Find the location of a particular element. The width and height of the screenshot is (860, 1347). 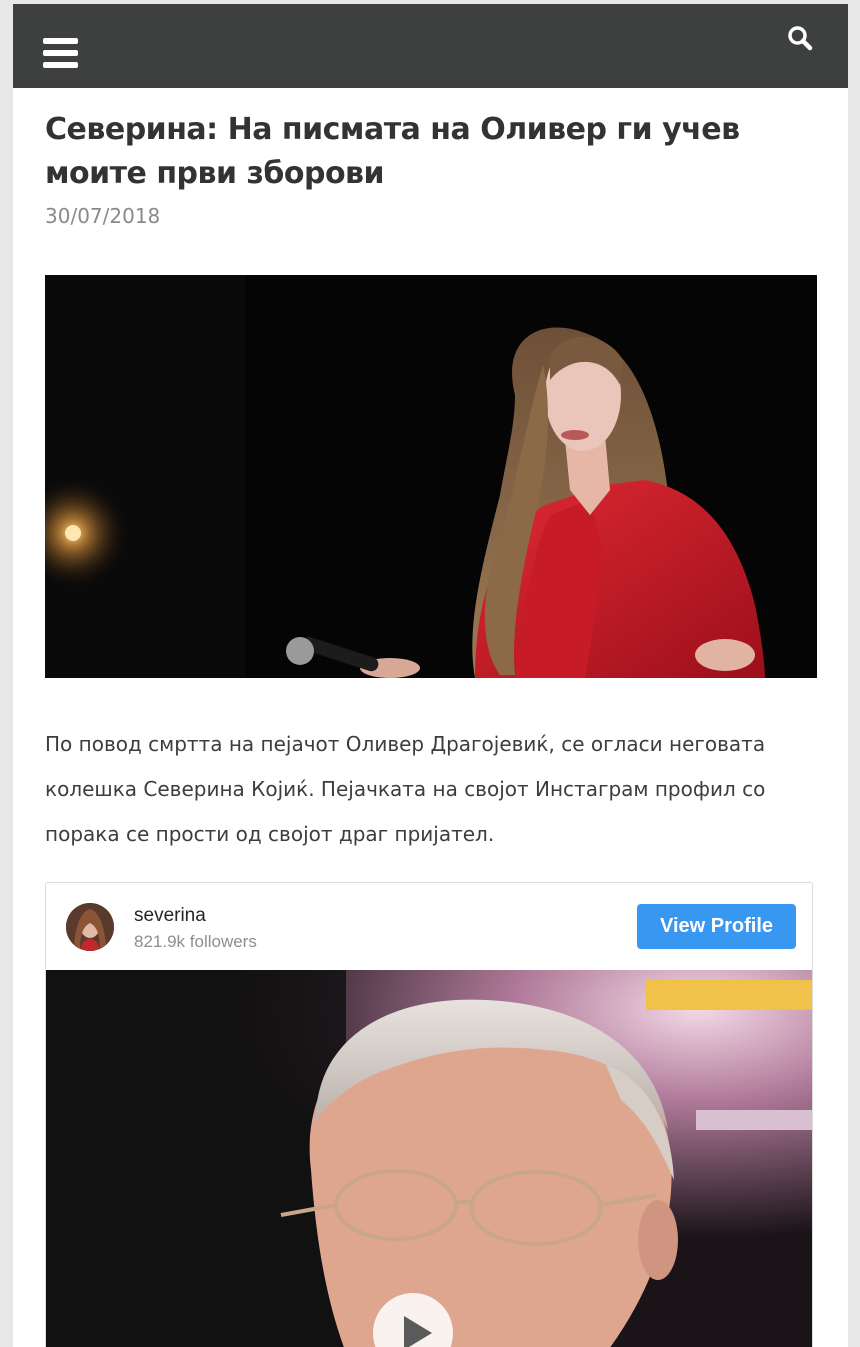

article-date: 30/07/2018 is located at coordinates (103, 216).